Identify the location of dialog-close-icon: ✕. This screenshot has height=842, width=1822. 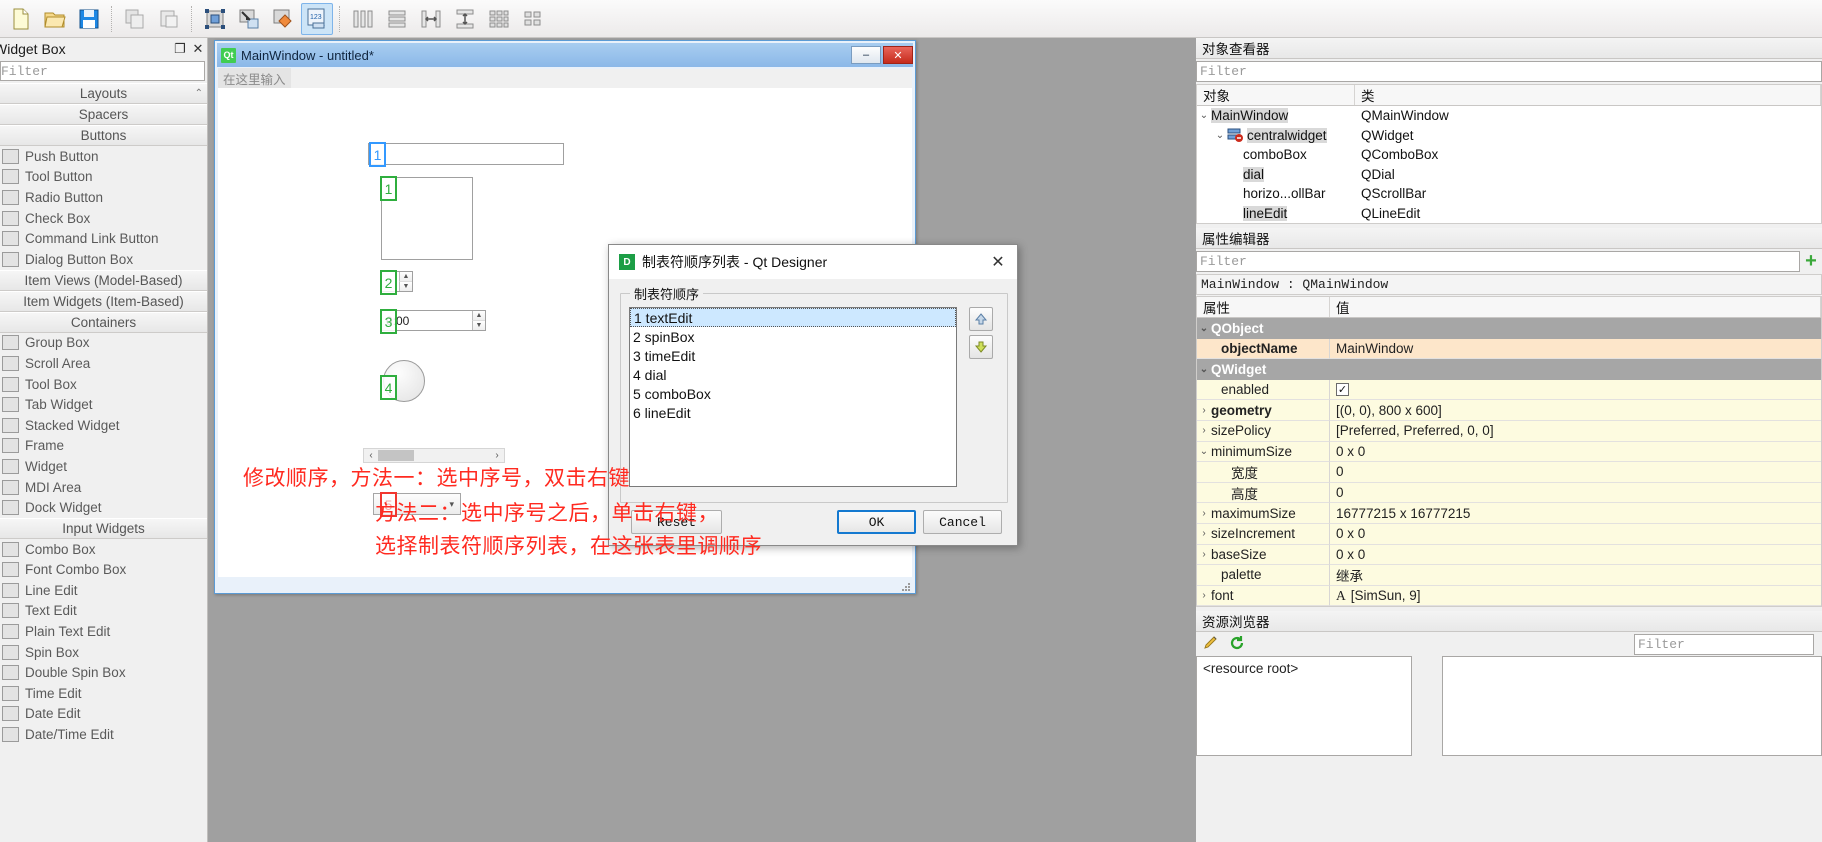
(998, 262).